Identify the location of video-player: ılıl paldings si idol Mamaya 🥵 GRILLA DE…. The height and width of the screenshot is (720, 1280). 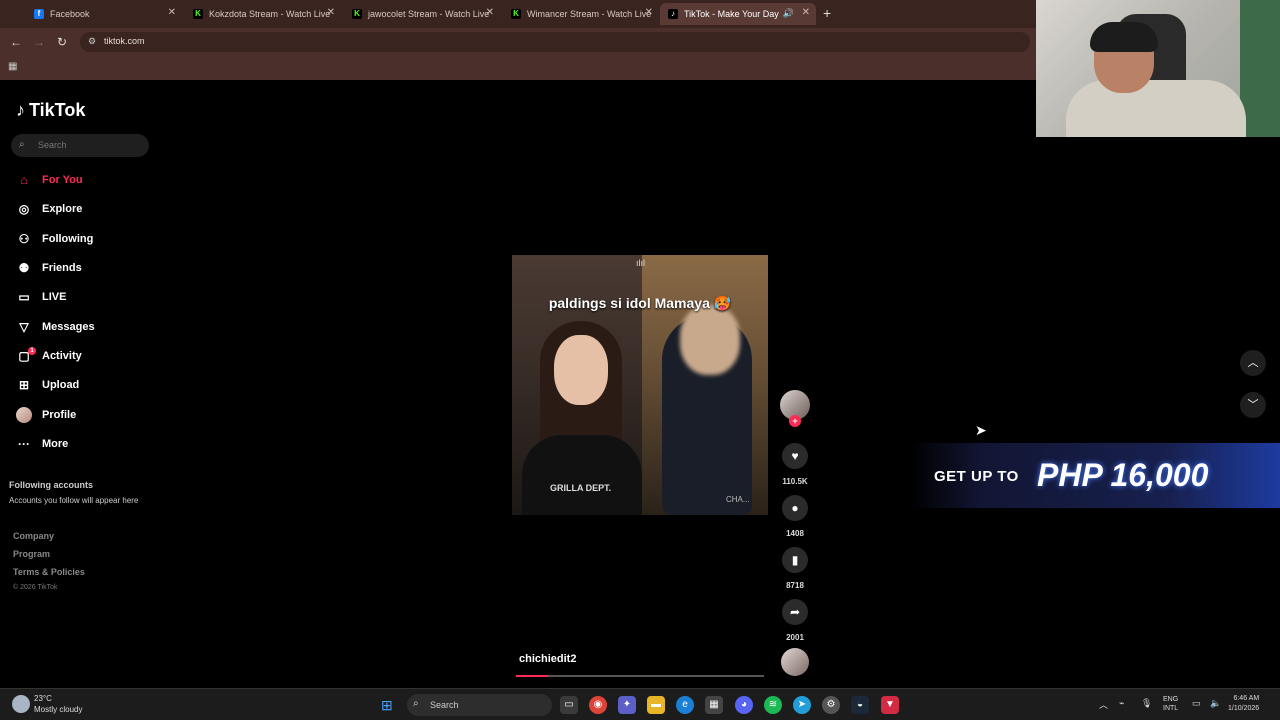
(640, 385).